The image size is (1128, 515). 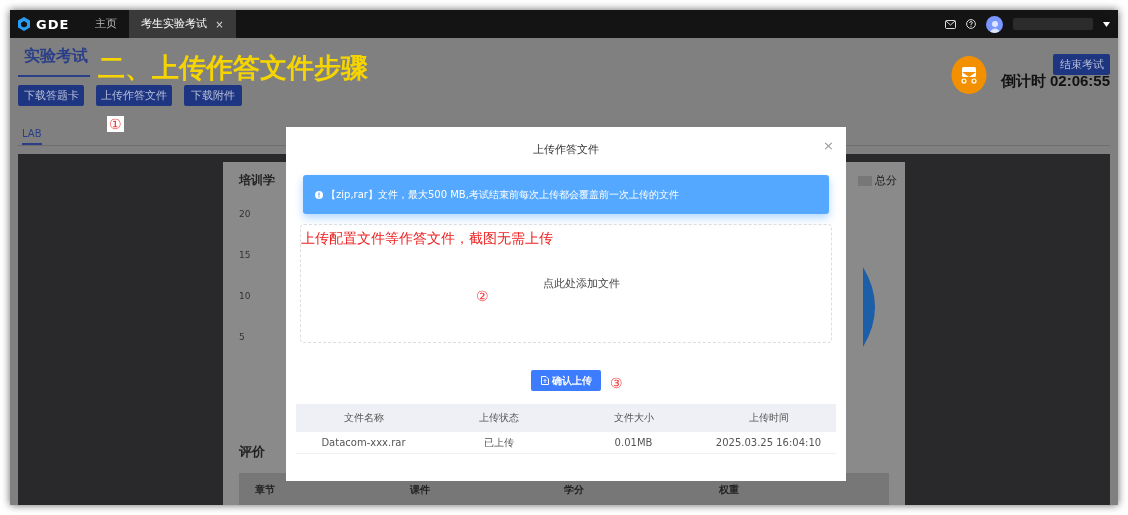 I want to click on column-header: 学分, so click(x=574, y=490).